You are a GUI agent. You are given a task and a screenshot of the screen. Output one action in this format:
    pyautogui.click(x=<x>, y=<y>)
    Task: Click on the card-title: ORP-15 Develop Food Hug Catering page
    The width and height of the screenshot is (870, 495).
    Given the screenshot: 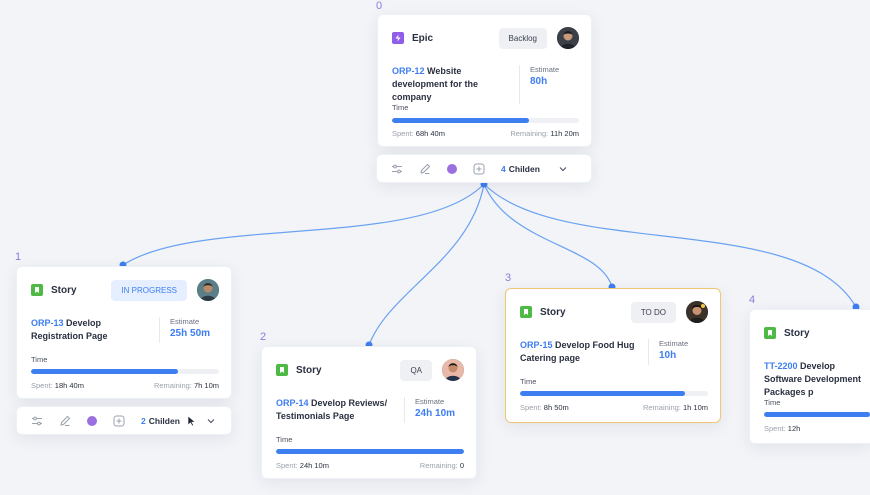 What is the action you would take?
    pyautogui.click(x=584, y=352)
    